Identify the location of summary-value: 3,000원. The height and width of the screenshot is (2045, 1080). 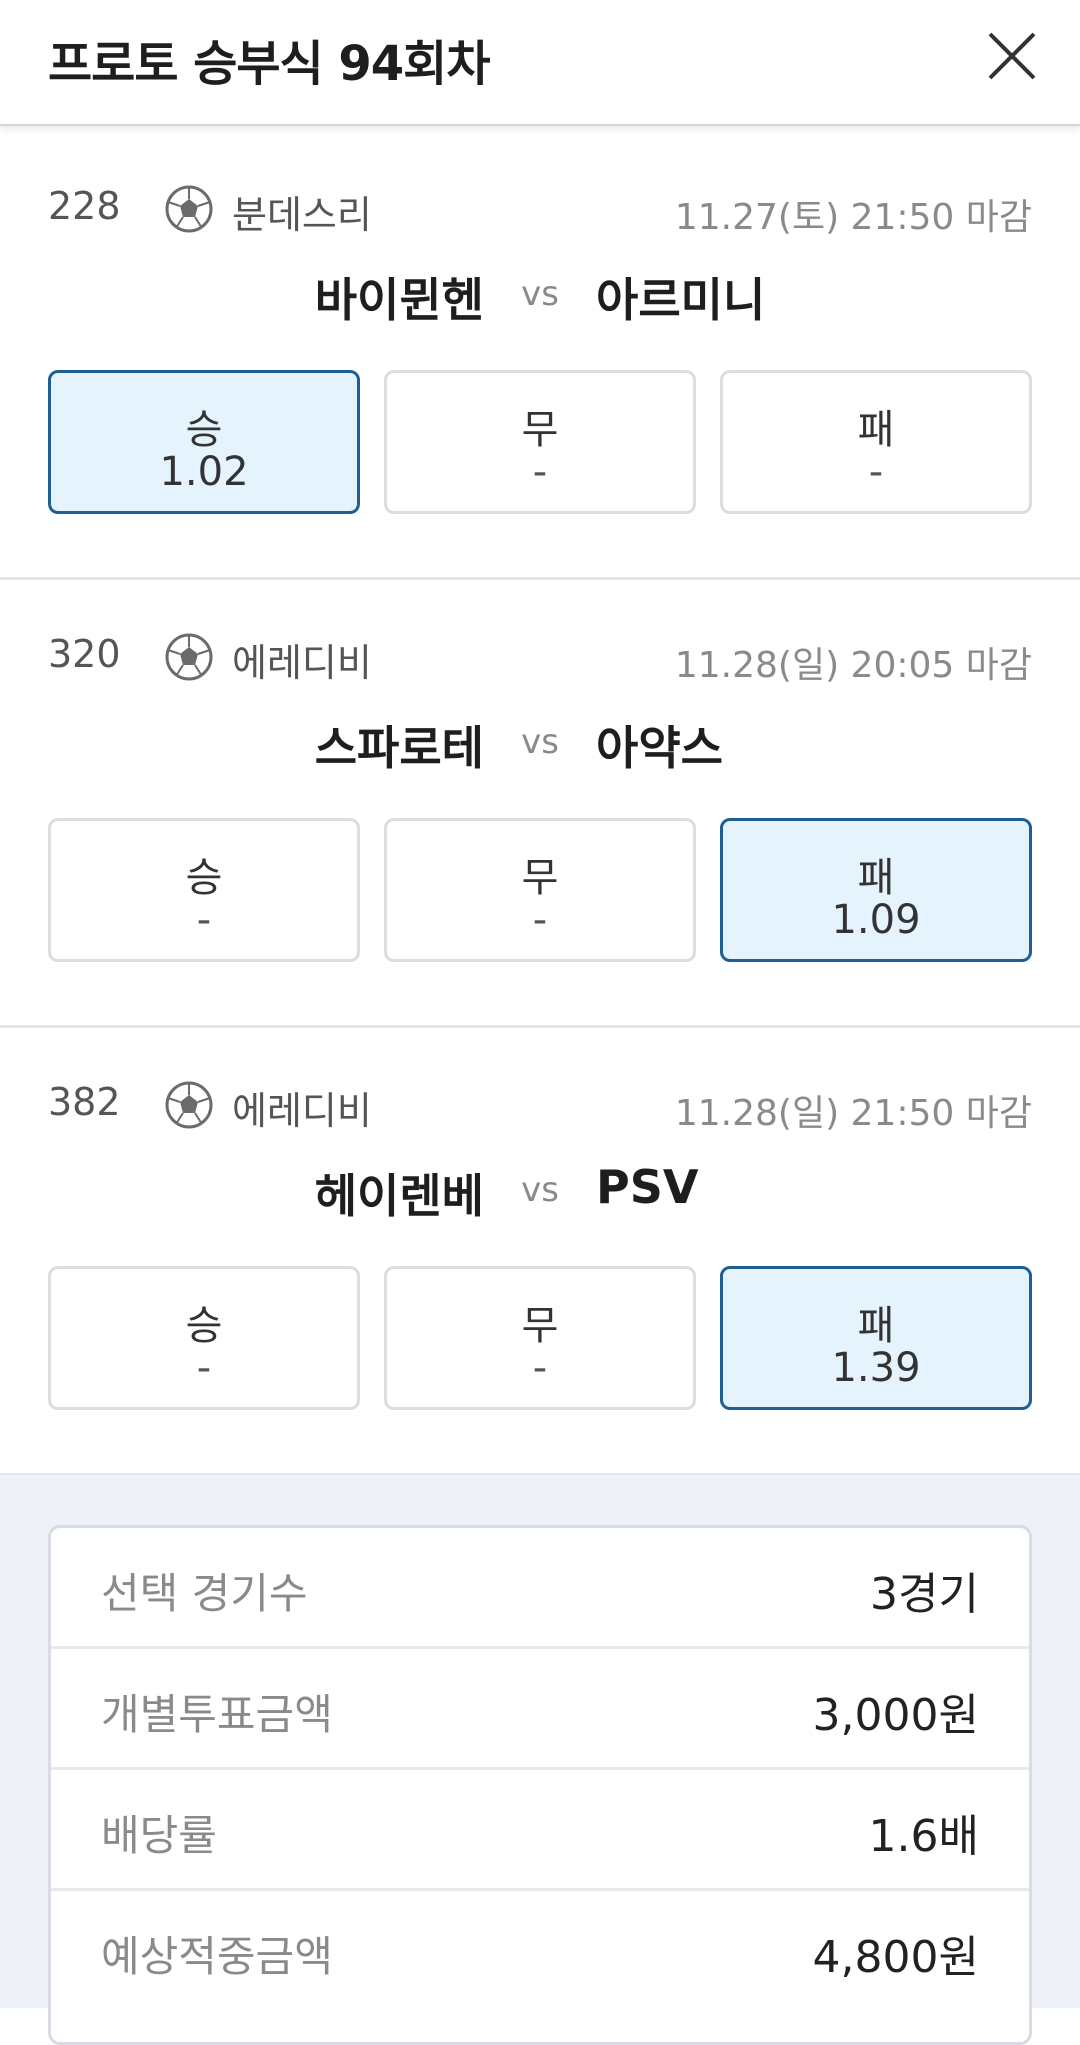
(895, 1715).